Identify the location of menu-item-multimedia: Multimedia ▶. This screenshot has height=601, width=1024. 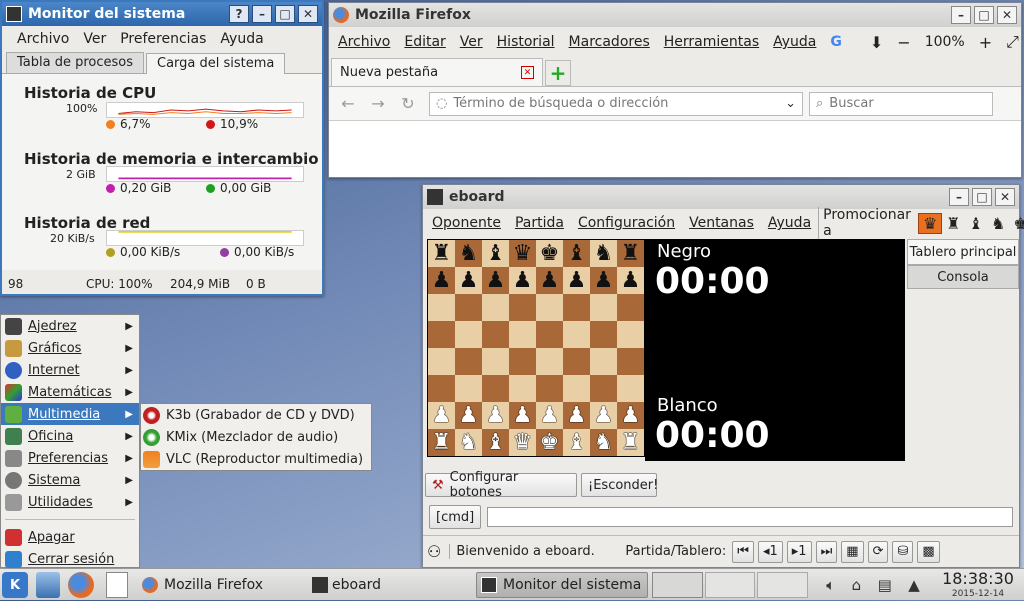
(70, 414).